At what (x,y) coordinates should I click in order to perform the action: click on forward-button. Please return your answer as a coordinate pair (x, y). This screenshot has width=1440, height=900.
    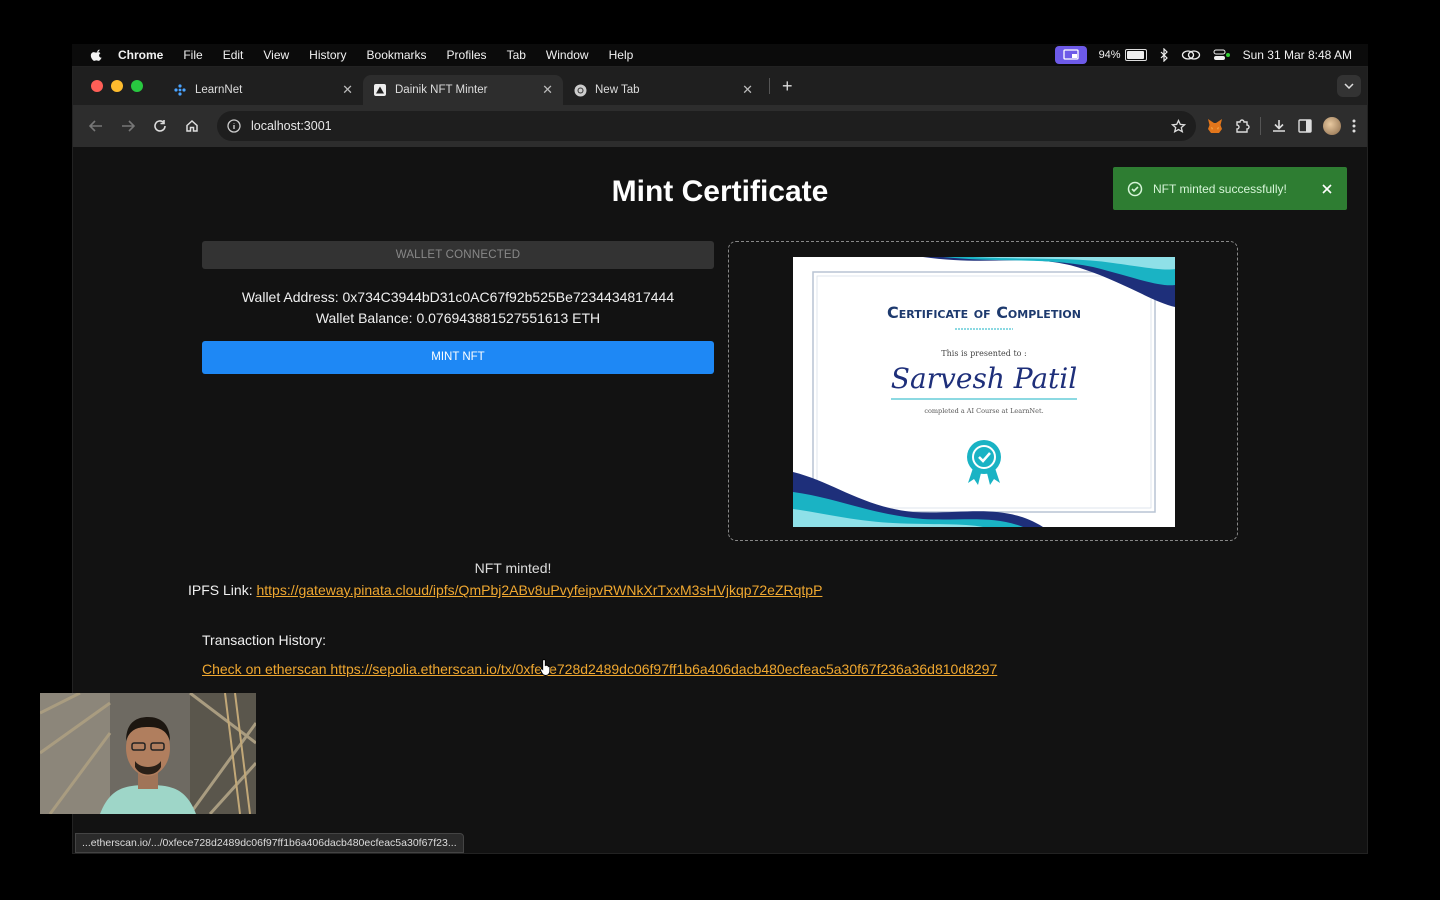
    Looking at the image, I should click on (128, 126).